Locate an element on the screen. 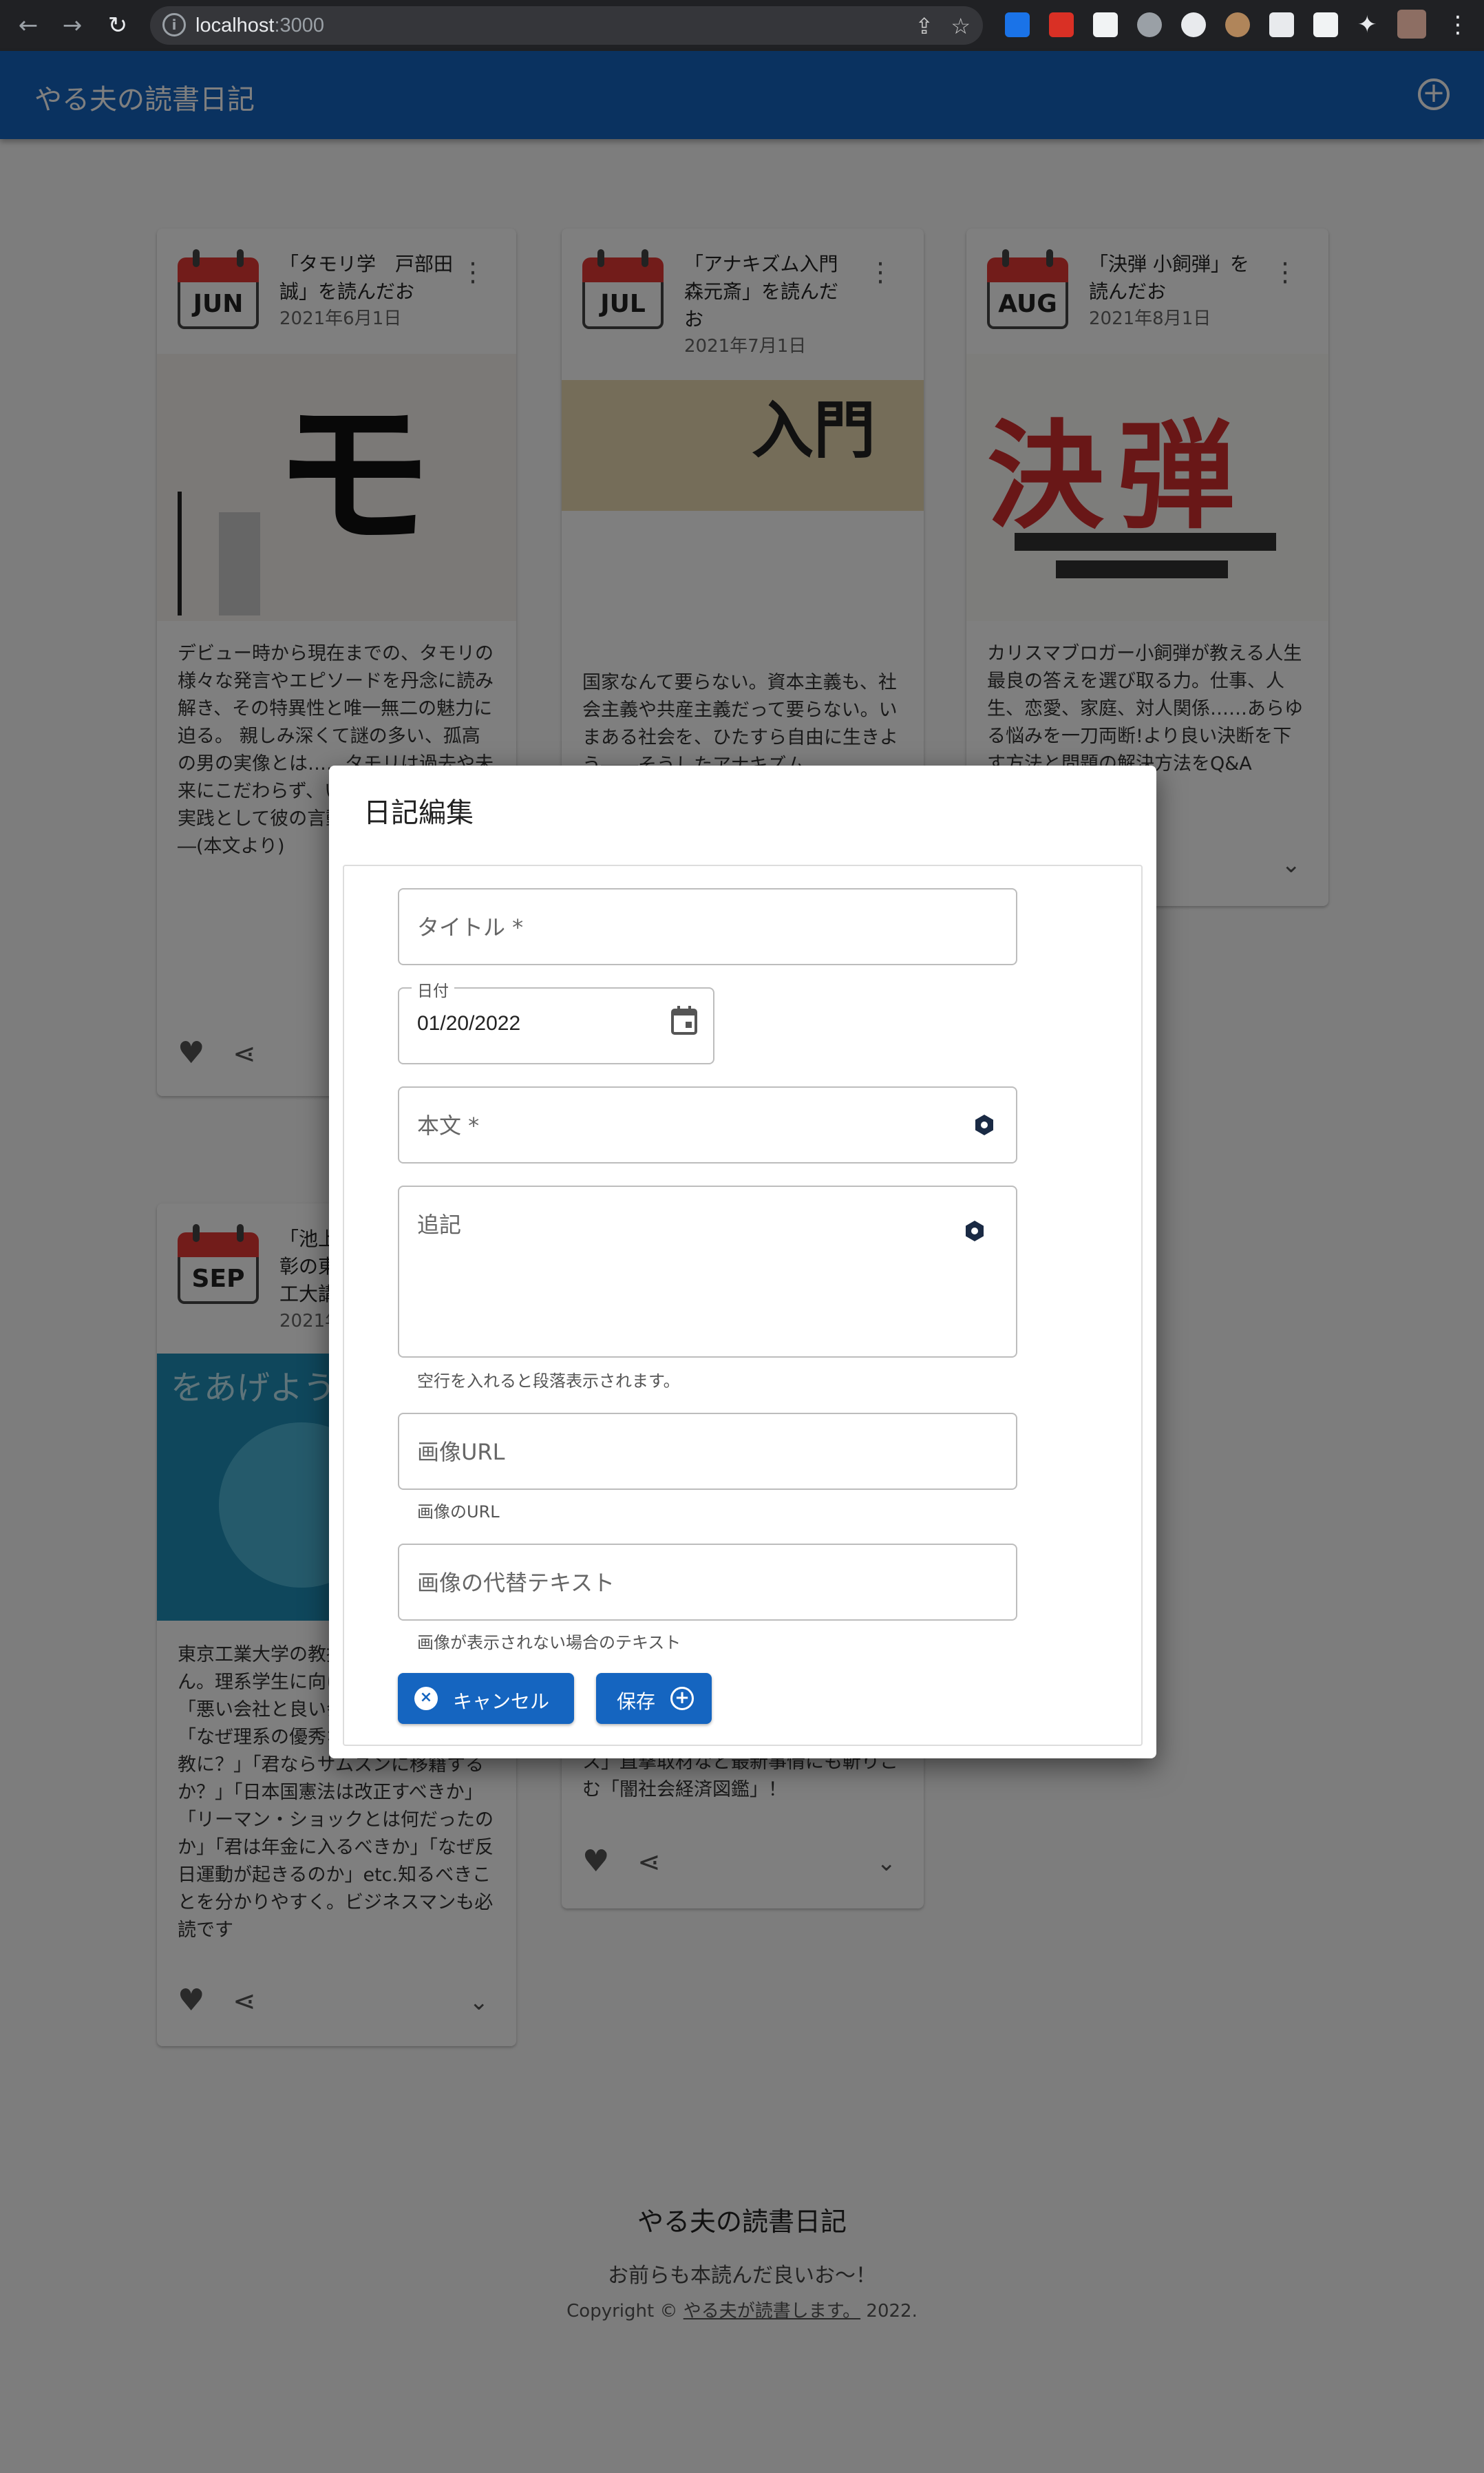 Image resolution: width=1484 pixels, height=2473 pixels. date-field: 日付 01/20/2022 is located at coordinates (556, 1021).